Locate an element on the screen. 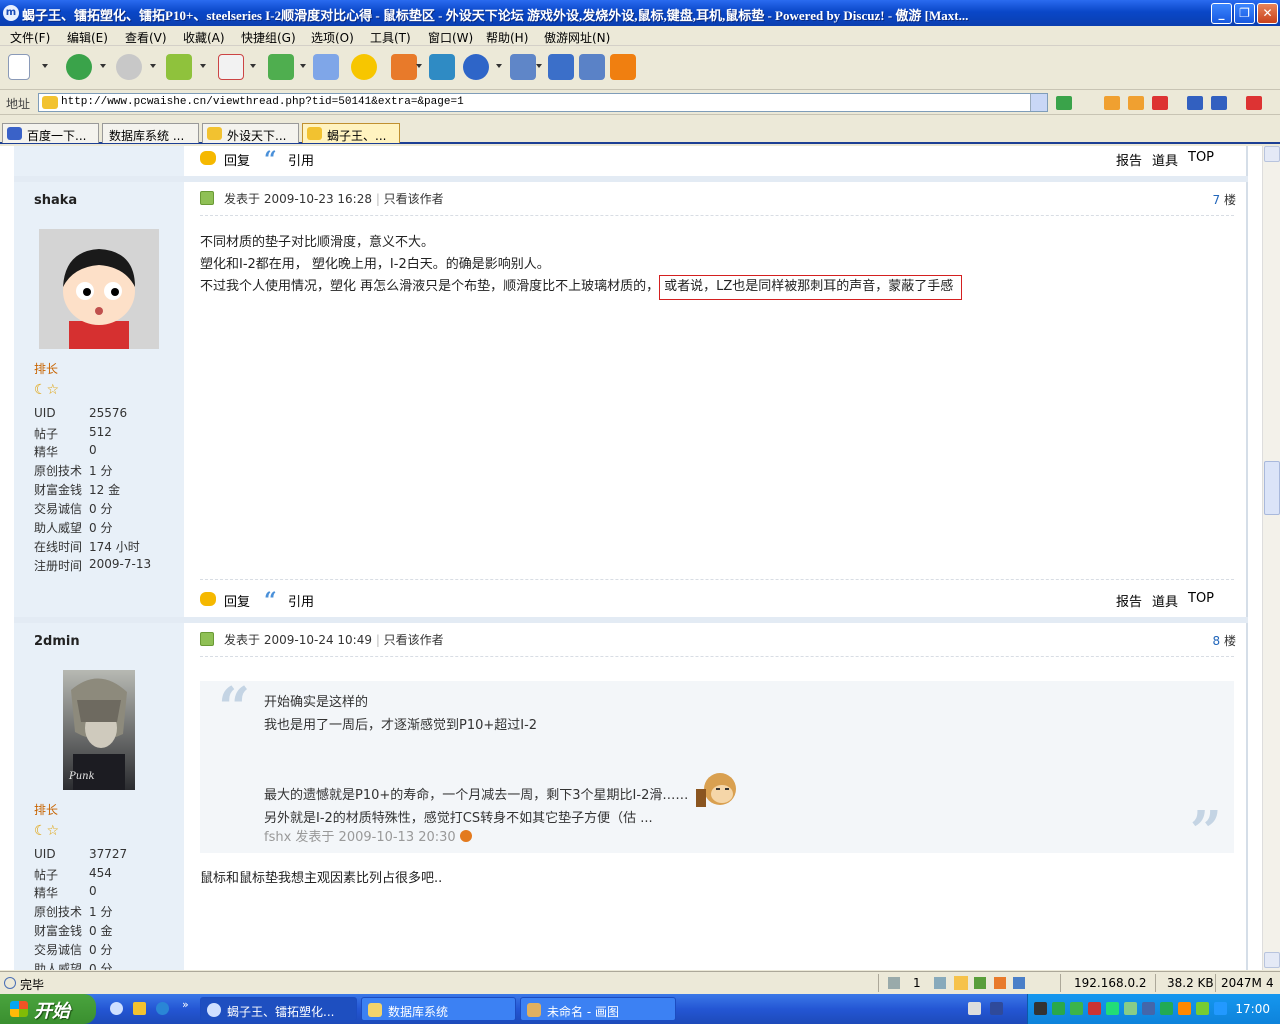 Image resolution: width=1280 pixels, height=1024 pixels. home-icon is located at coordinates (326, 67).